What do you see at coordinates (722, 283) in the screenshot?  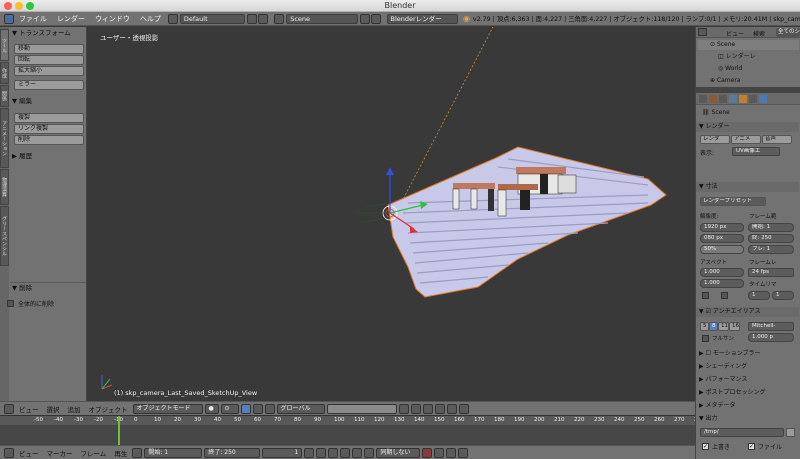 I see `aspect-y-field: 1.000` at bounding box center [722, 283].